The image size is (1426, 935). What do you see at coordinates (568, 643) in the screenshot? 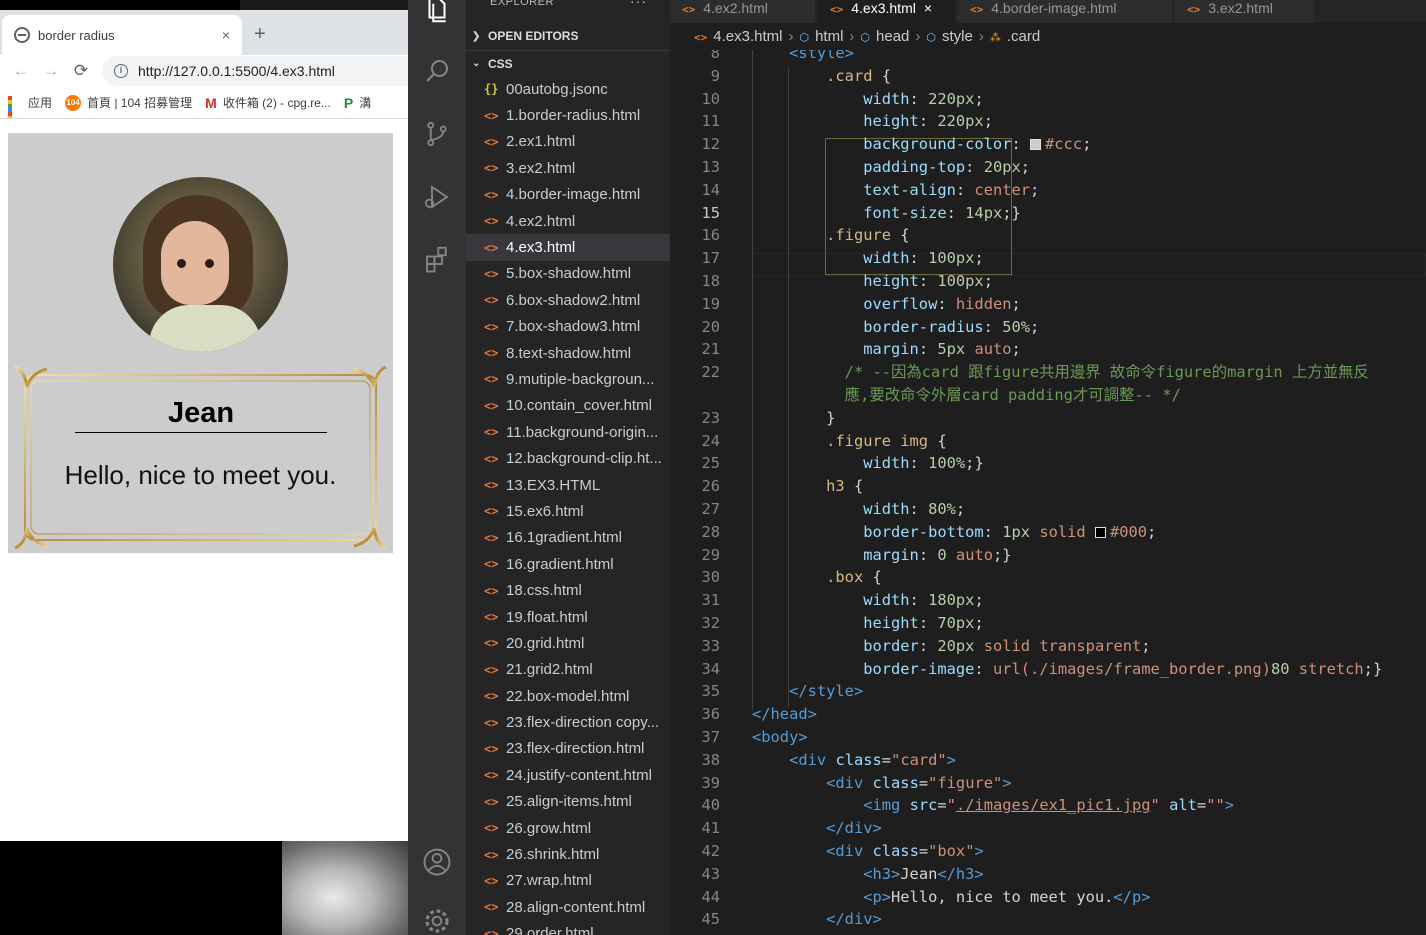
I see `file-item: <> 20.grid.html` at bounding box center [568, 643].